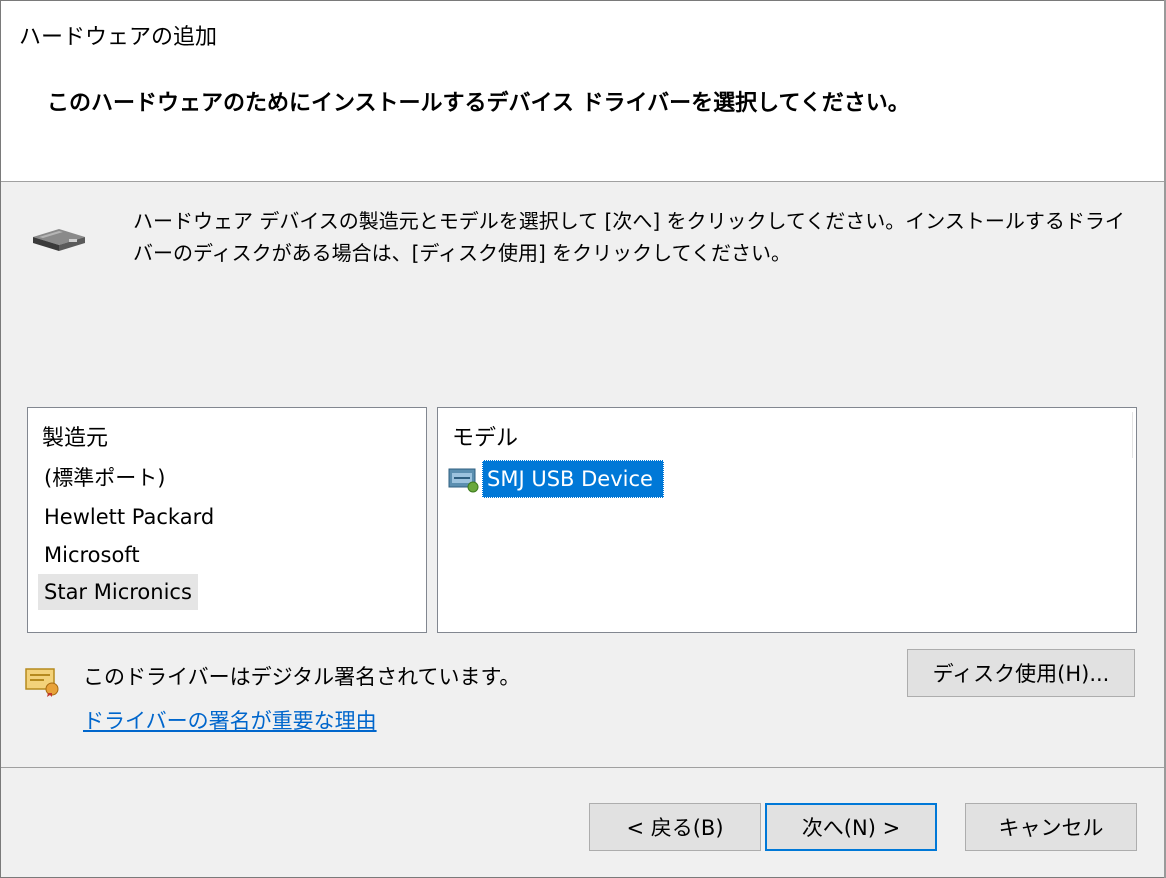 The width and height of the screenshot is (1166, 878). What do you see at coordinates (675, 827) in the screenshot?
I see `back-button: < 戻る(B)` at bounding box center [675, 827].